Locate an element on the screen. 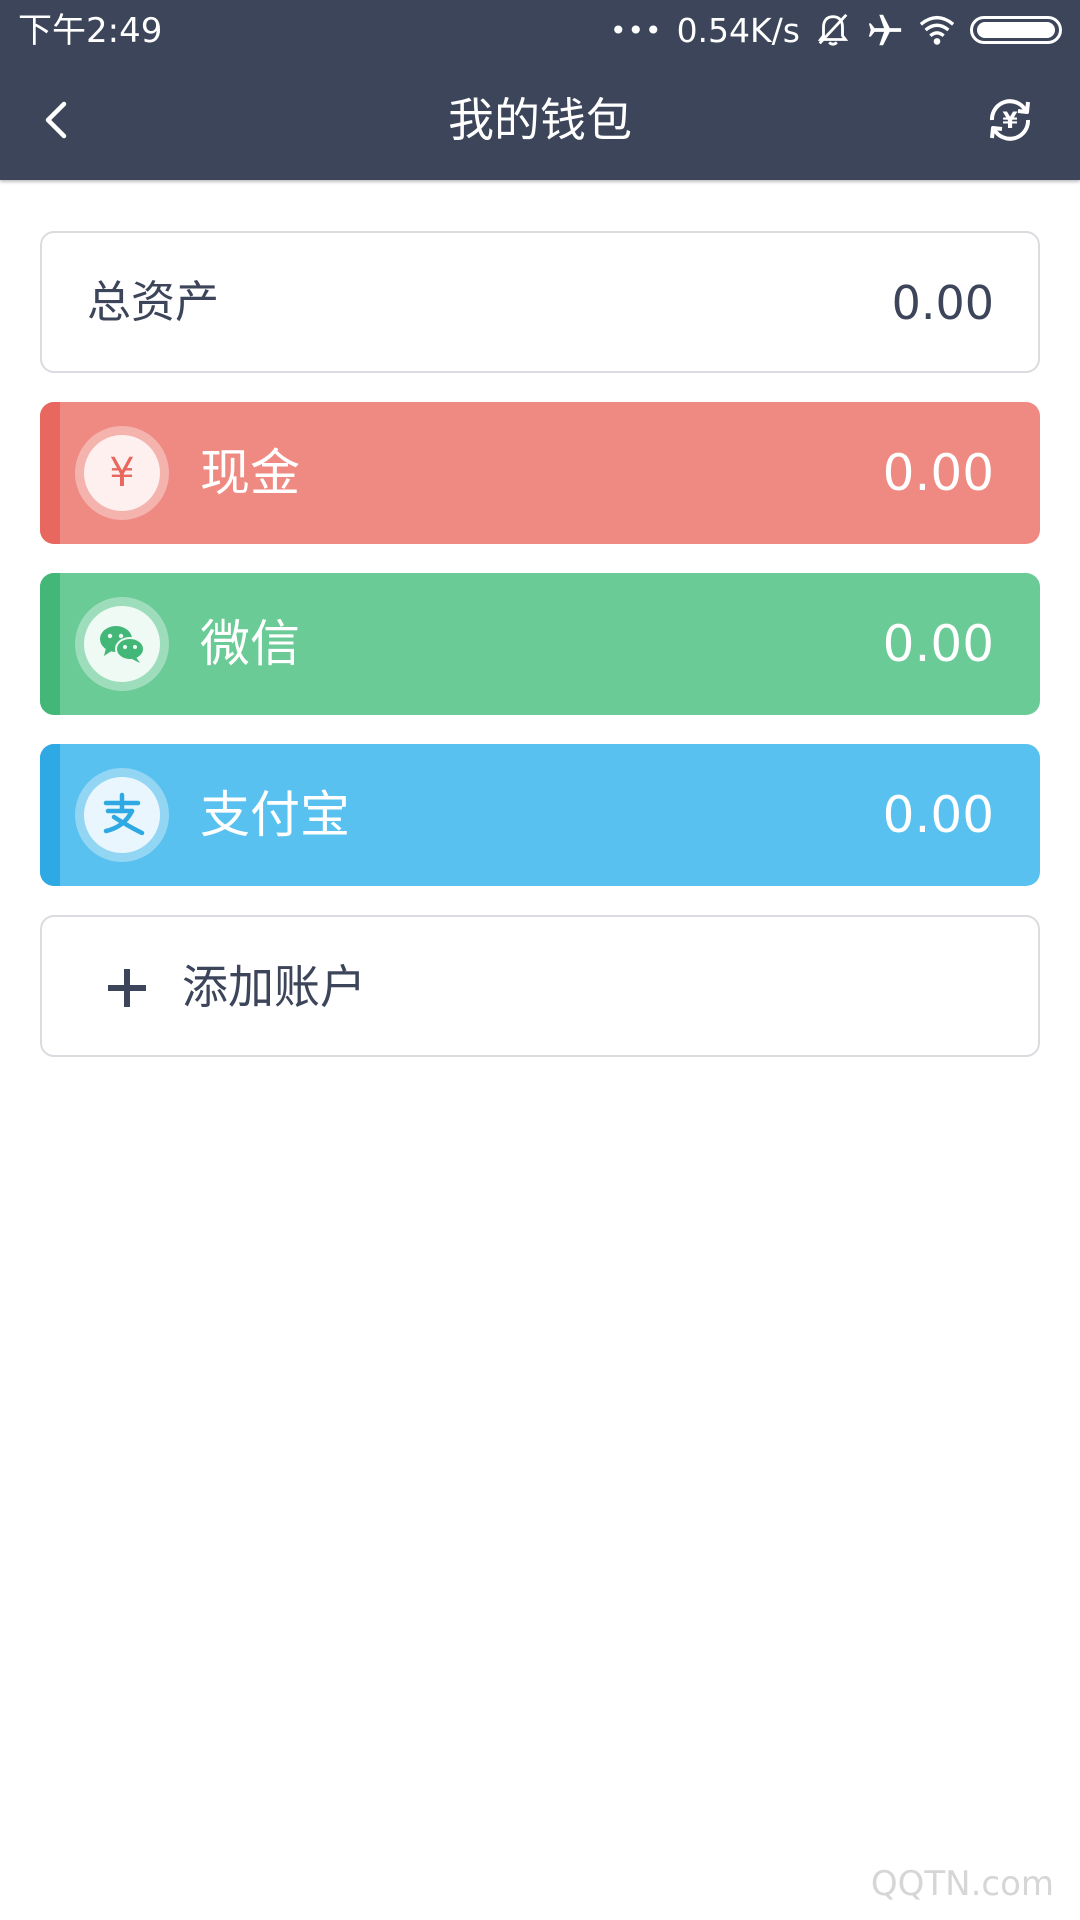 The image size is (1080, 1920). account-card-wechat: 微信 0.00 is located at coordinates (540, 644).